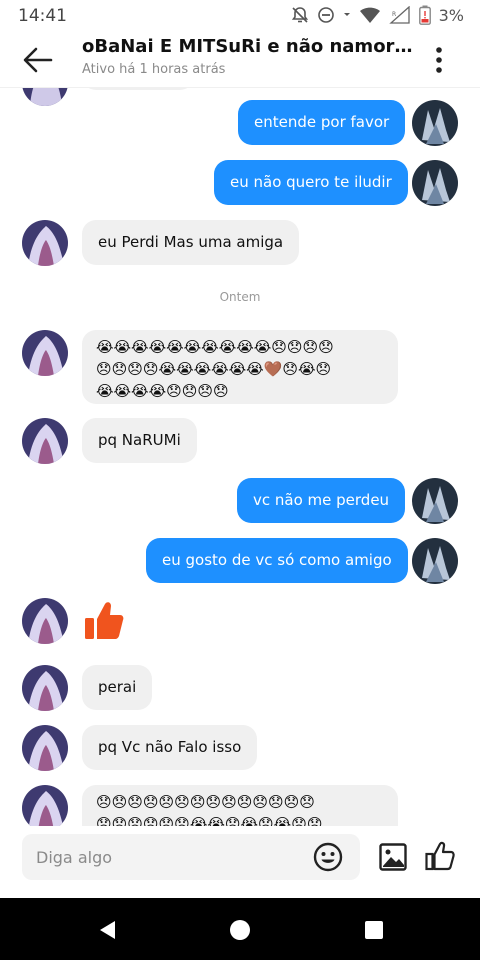 This screenshot has width=480, height=960. What do you see at coordinates (325, 15) in the screenshot?
I see `do-not-disturb-icon` at bounding box center [325, 15].